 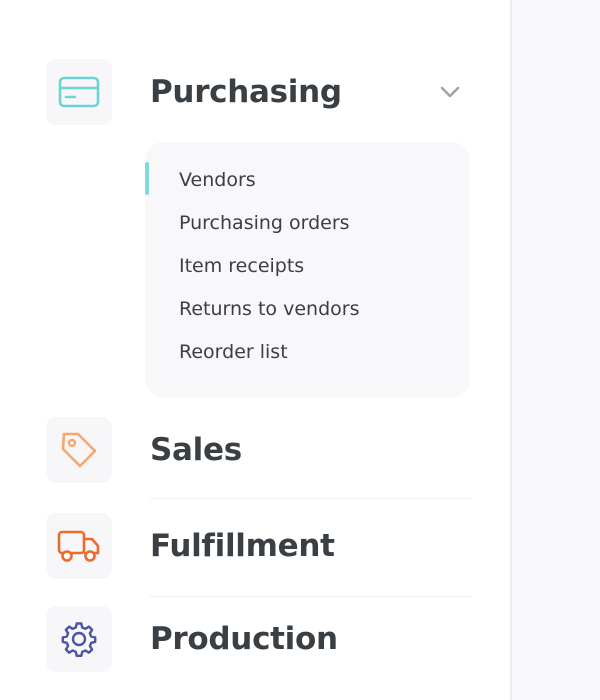 I want to click on nav-item-production: Production, so click(x=261, y=639).